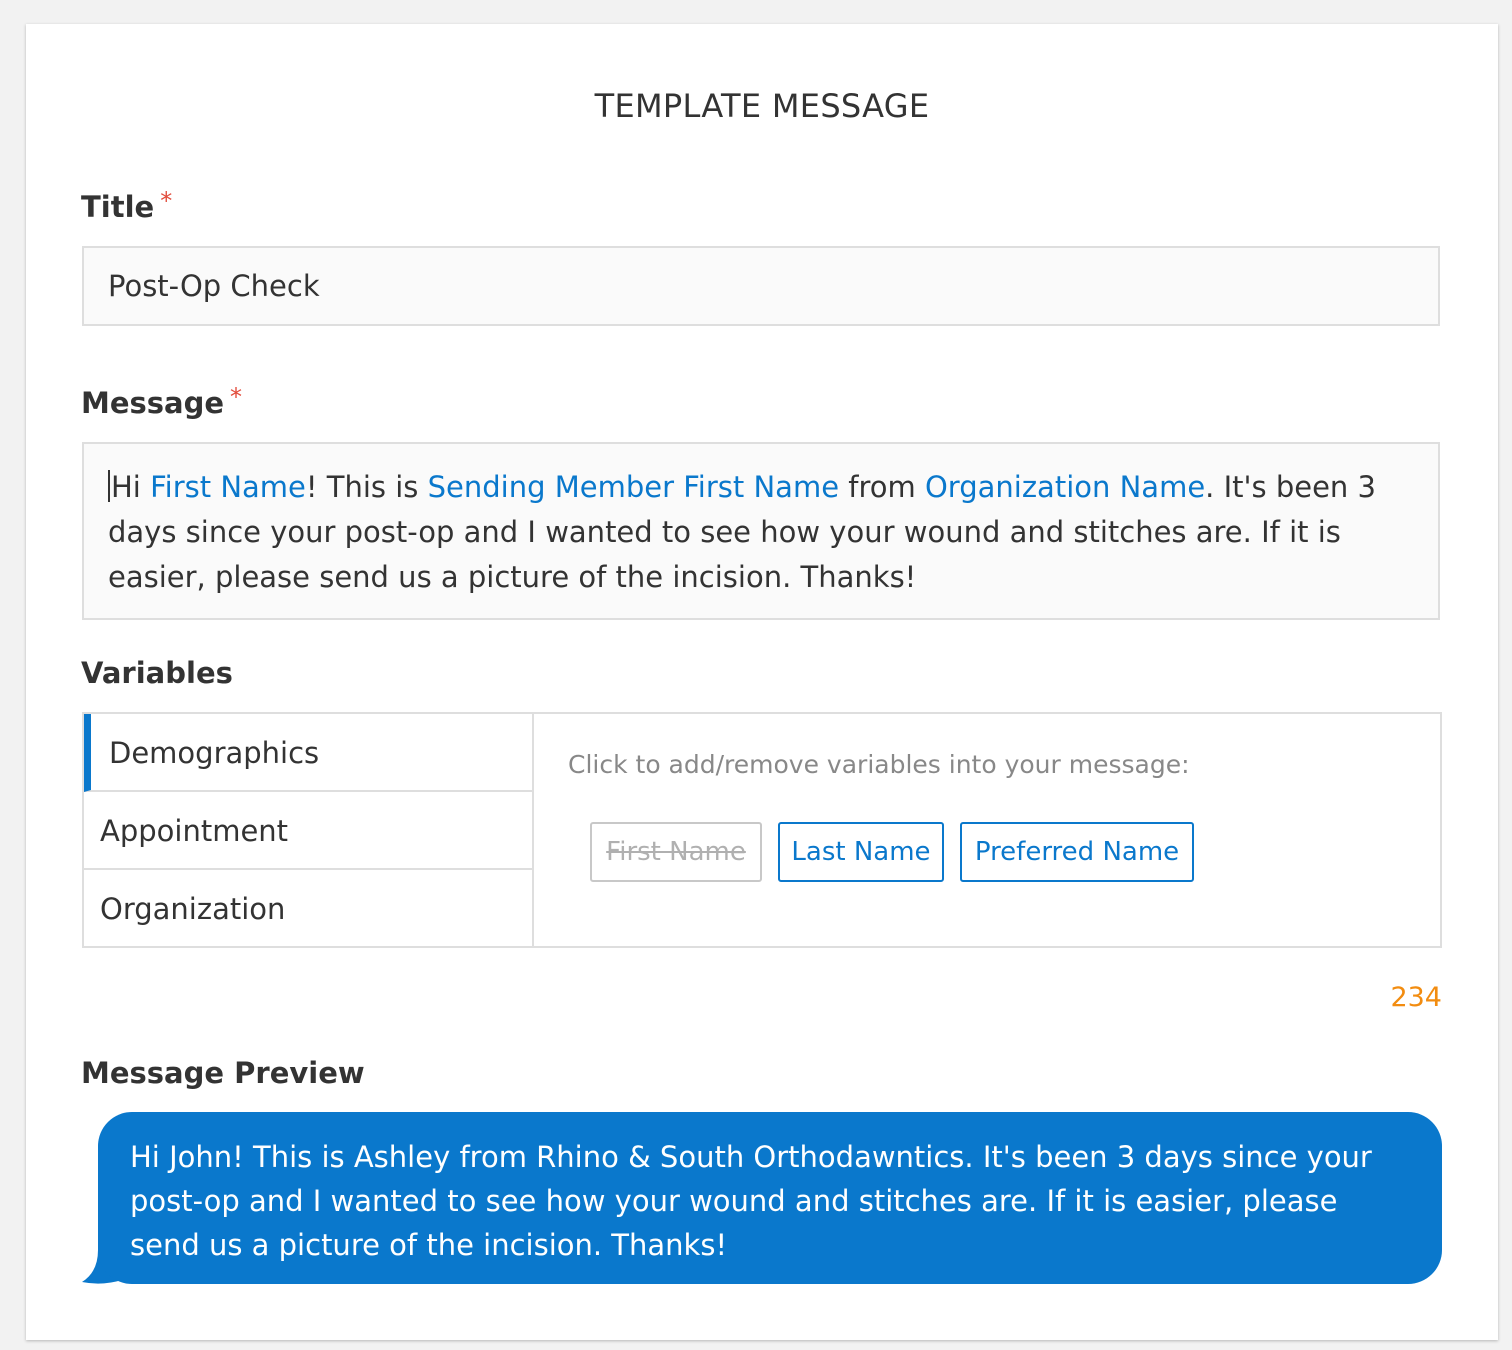 The image size is (1512, 1350). I want to click on variables-label: Variables, so click(157, 673).